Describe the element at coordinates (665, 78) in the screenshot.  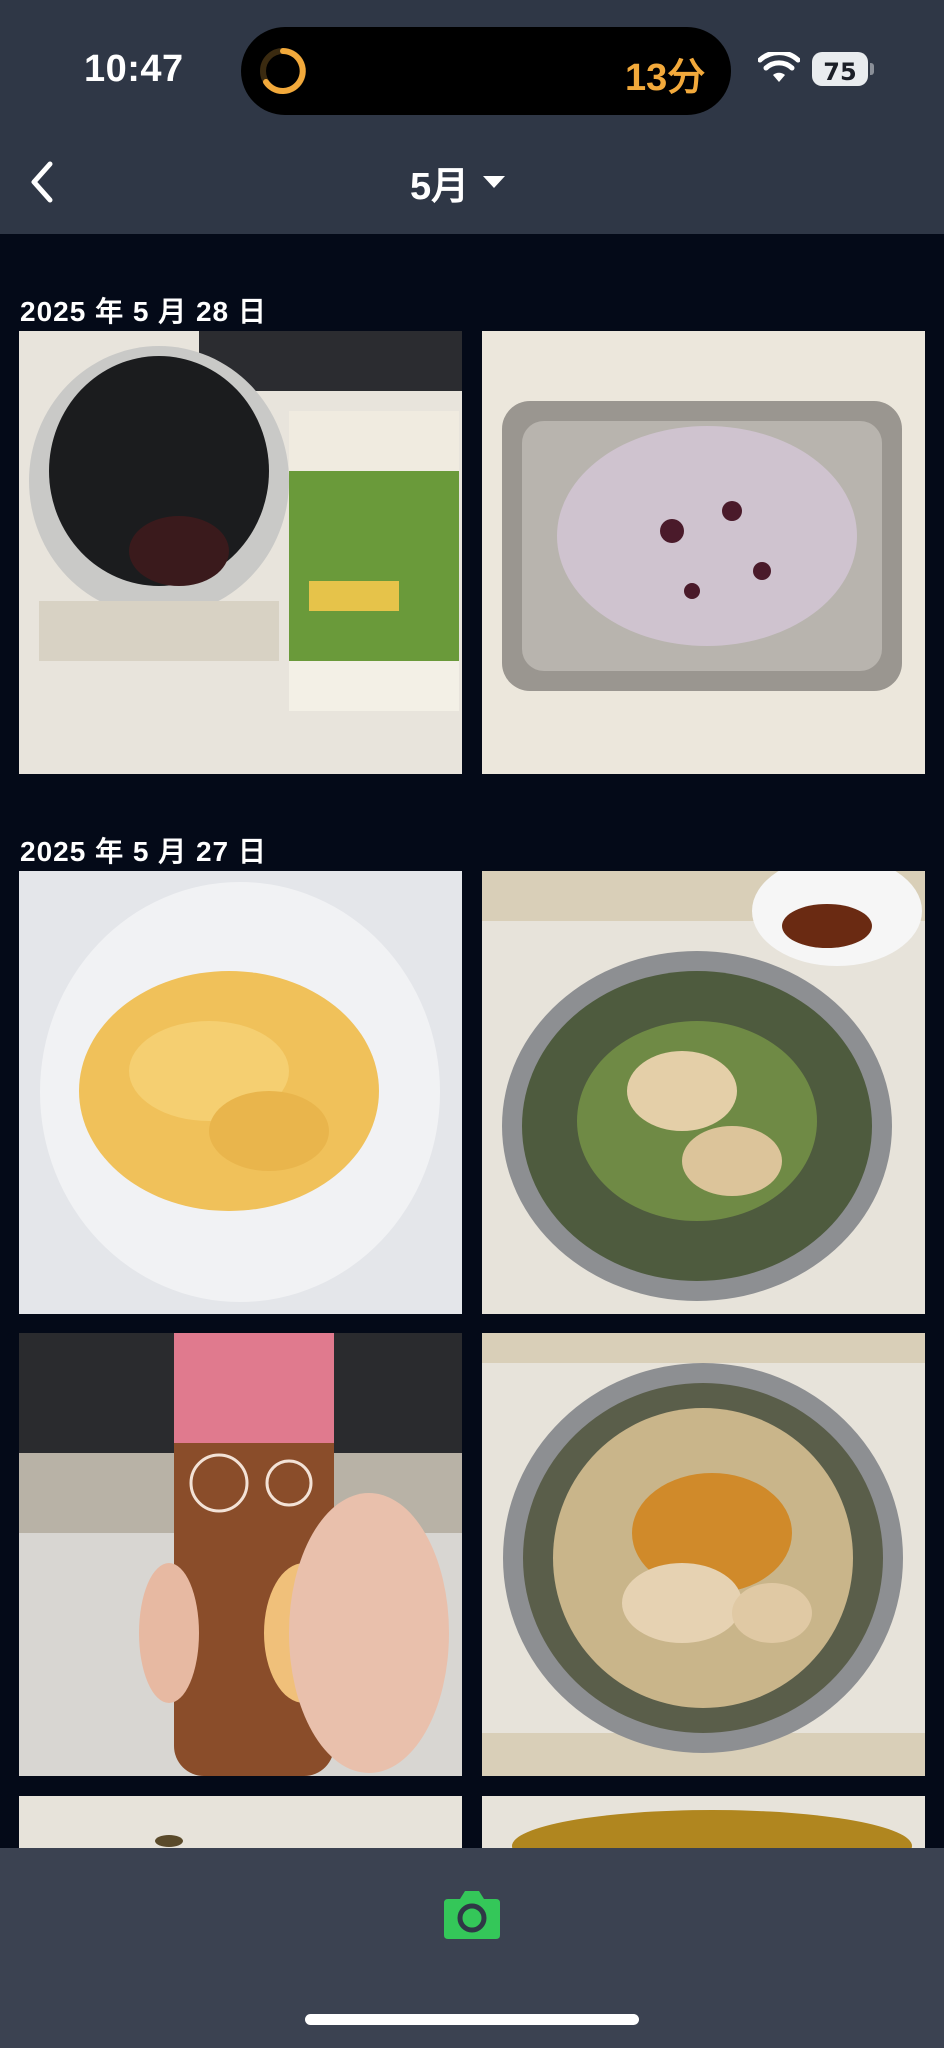
I see `timer-text: 13分` at that location.